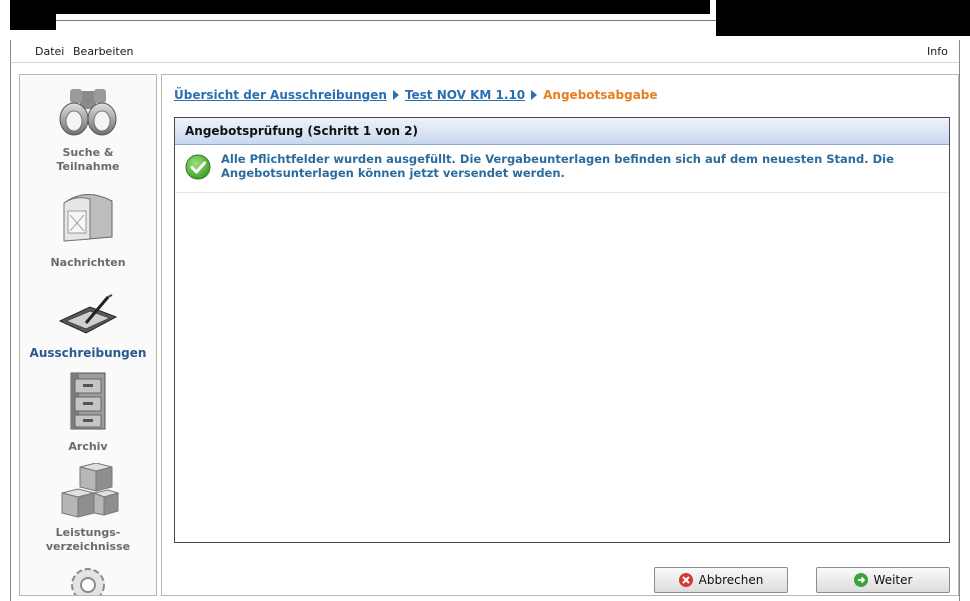 The width and height of the screenshot is (970, 601). Describe the element at coordinates (860, 580) in the screenshot. I see `arrow-right-icon` at that location.